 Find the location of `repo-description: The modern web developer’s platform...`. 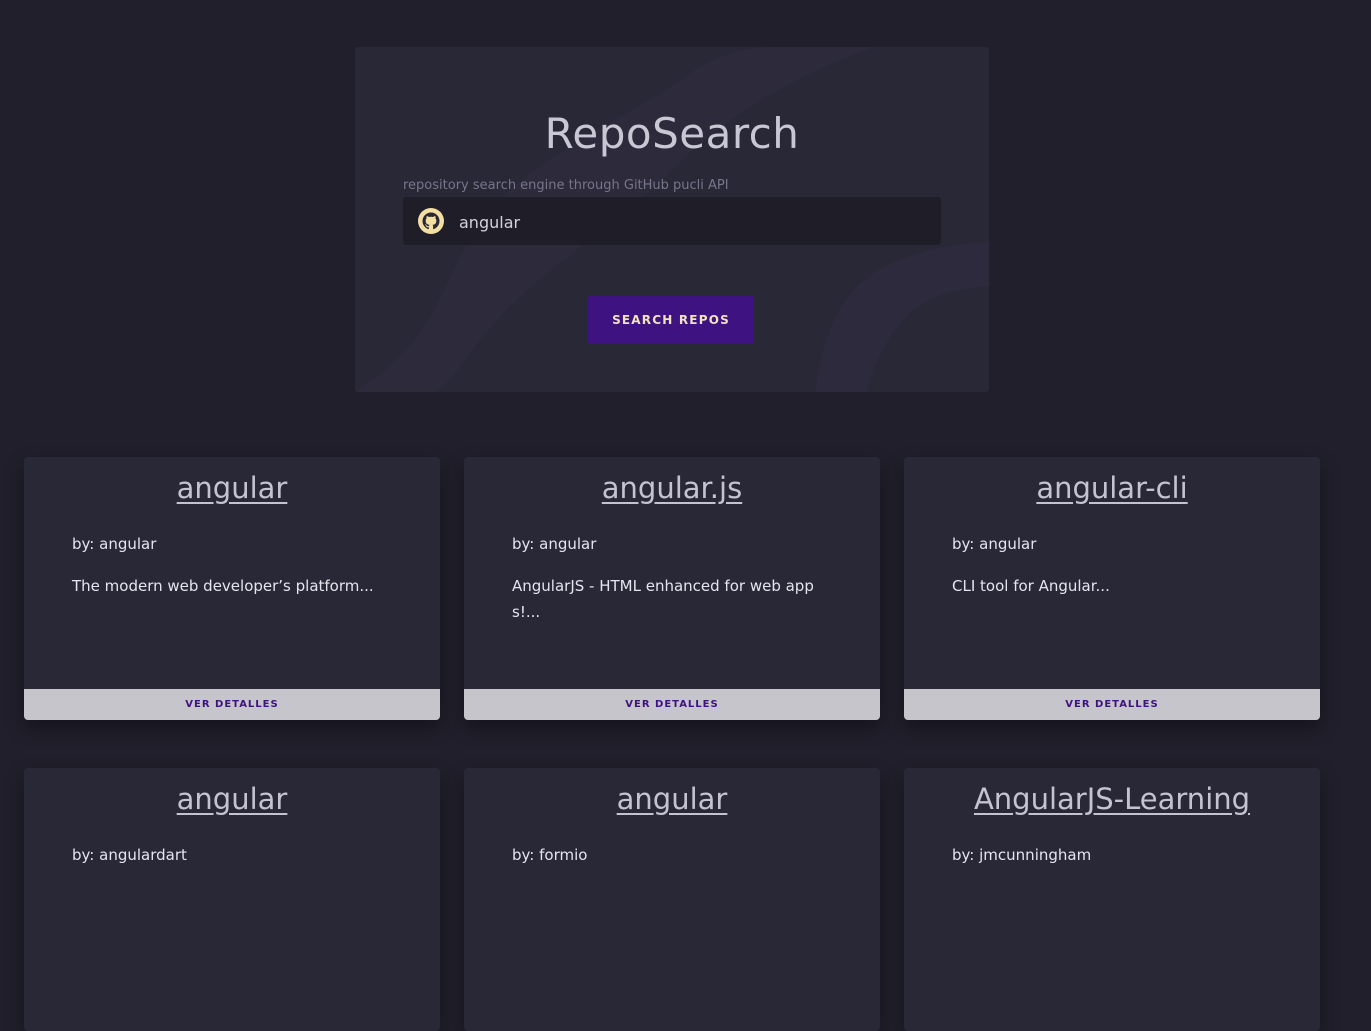

repo-description: The modern web developer’s platform... is located at coordinates (223, 586).